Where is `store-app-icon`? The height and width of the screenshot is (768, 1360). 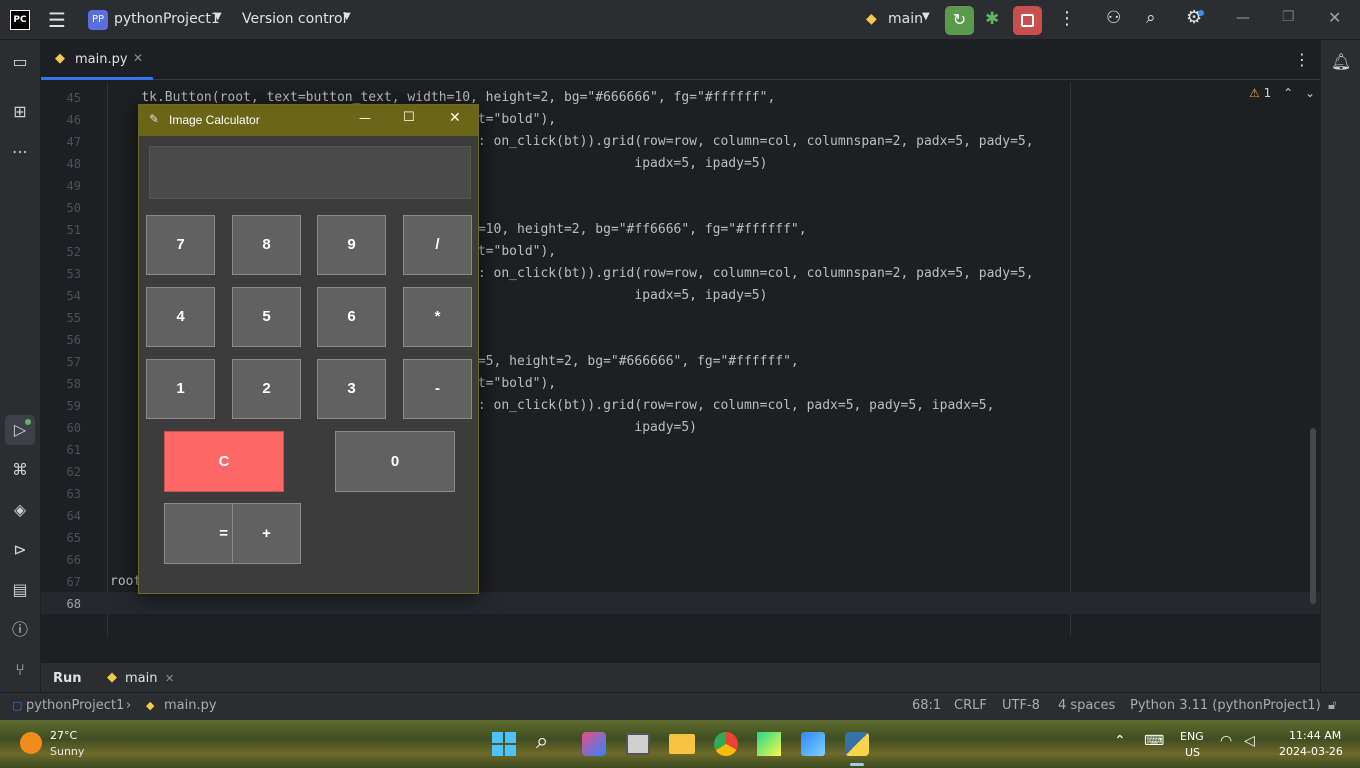 store-app-icon is located at coordinates (594, 744).